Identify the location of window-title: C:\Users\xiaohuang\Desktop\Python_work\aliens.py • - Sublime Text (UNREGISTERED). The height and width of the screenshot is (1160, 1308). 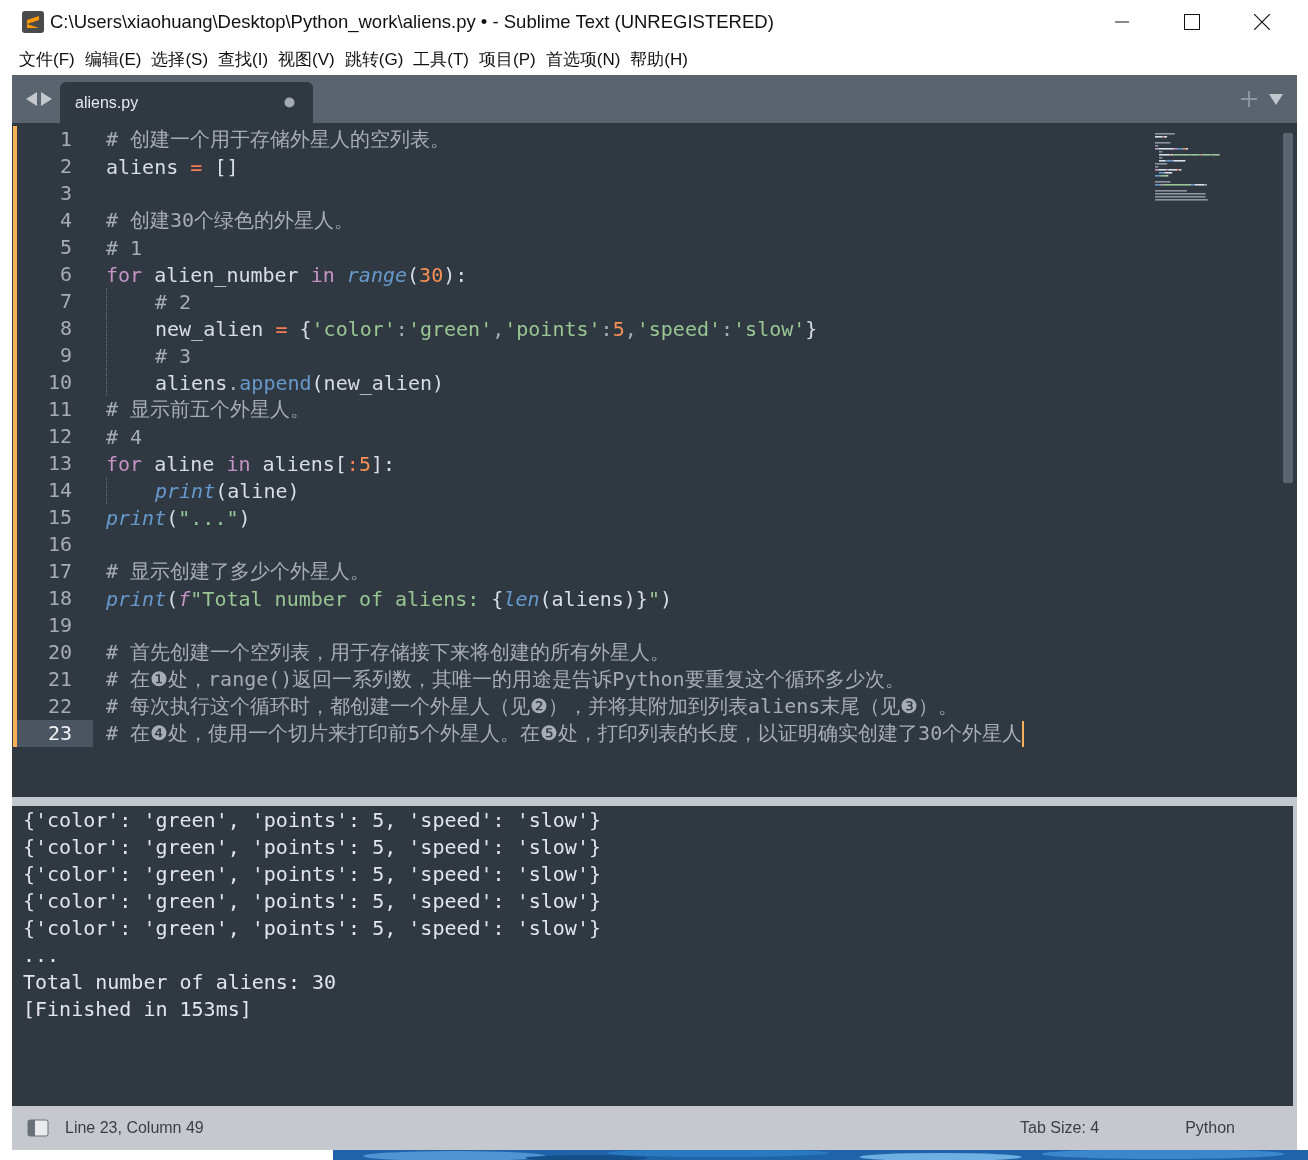
(412, 22).